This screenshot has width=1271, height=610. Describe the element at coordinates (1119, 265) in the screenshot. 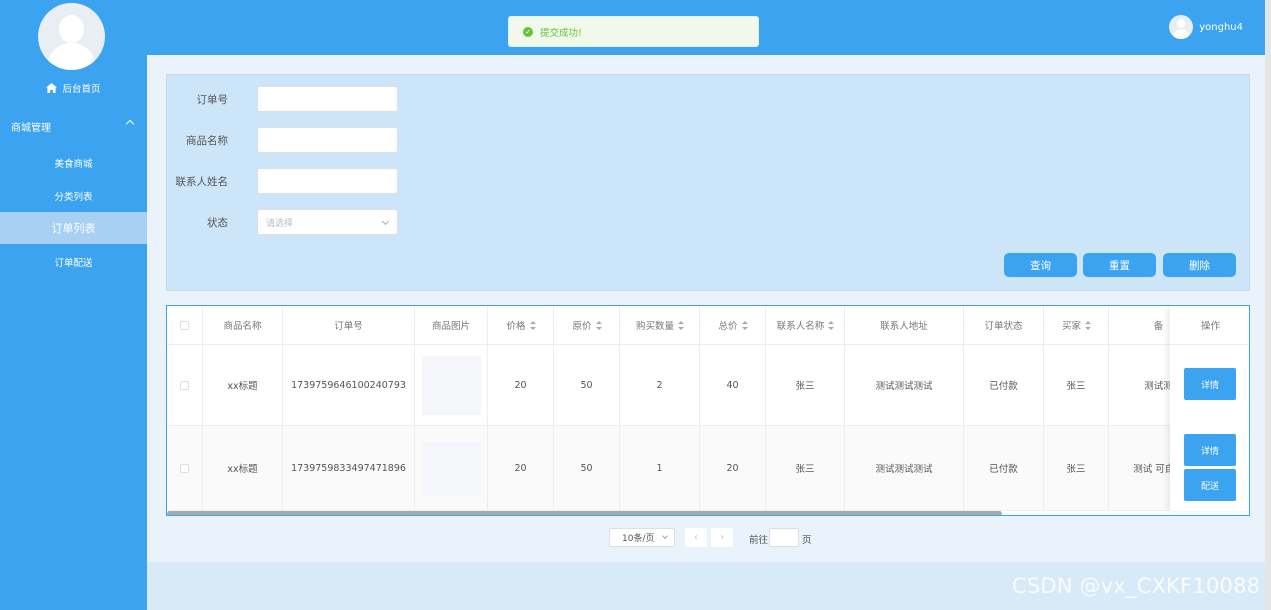

I see `reset-button: 重置` at that location.